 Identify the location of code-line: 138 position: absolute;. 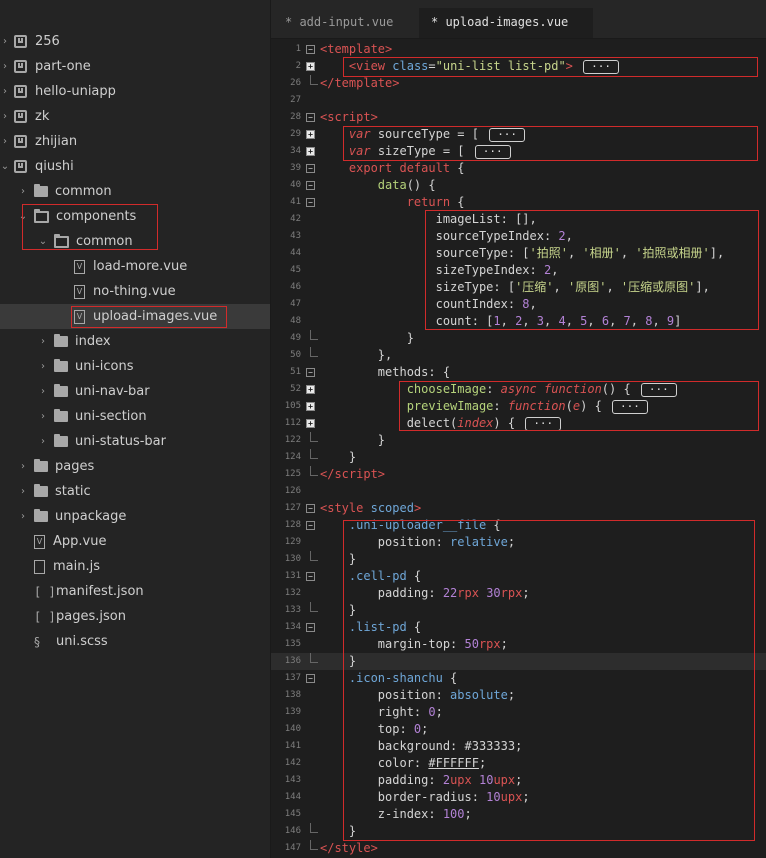
(518, 695).